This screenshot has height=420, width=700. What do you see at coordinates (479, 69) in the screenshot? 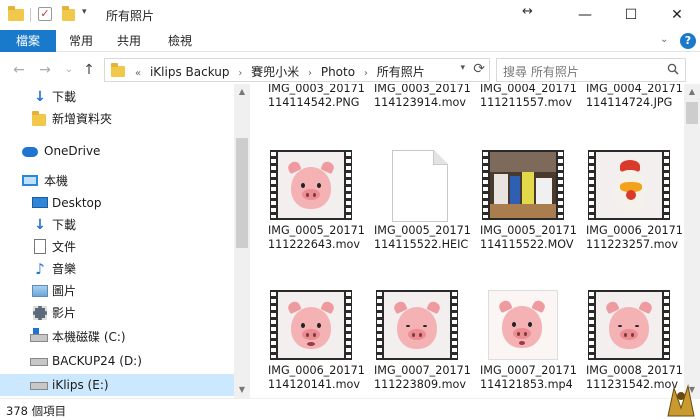
I see `refresh-icon: ⟳` at bounding box center [479, 69].